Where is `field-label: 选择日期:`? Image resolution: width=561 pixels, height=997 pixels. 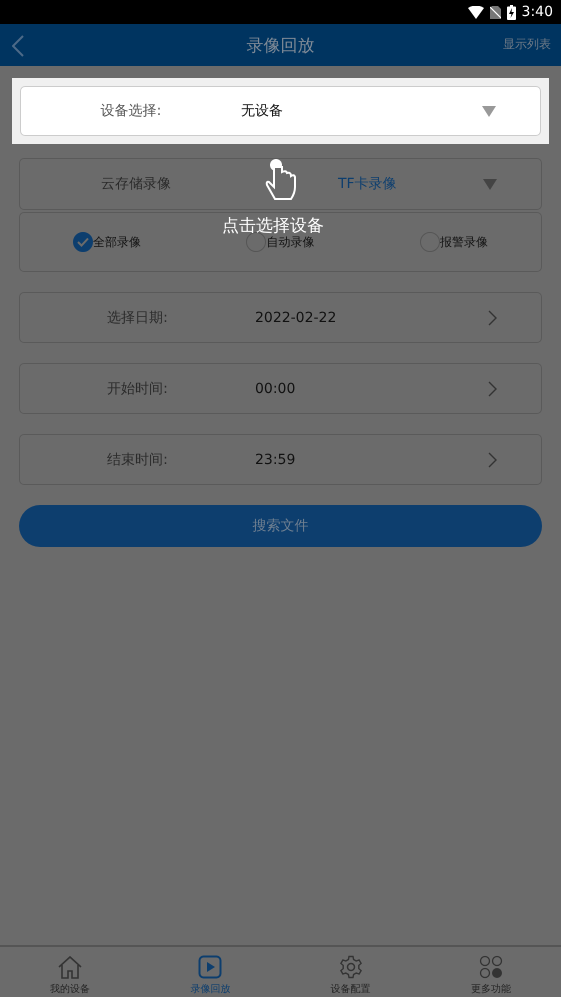 field-label: 选择日期: is located at coordinates (137, 317).